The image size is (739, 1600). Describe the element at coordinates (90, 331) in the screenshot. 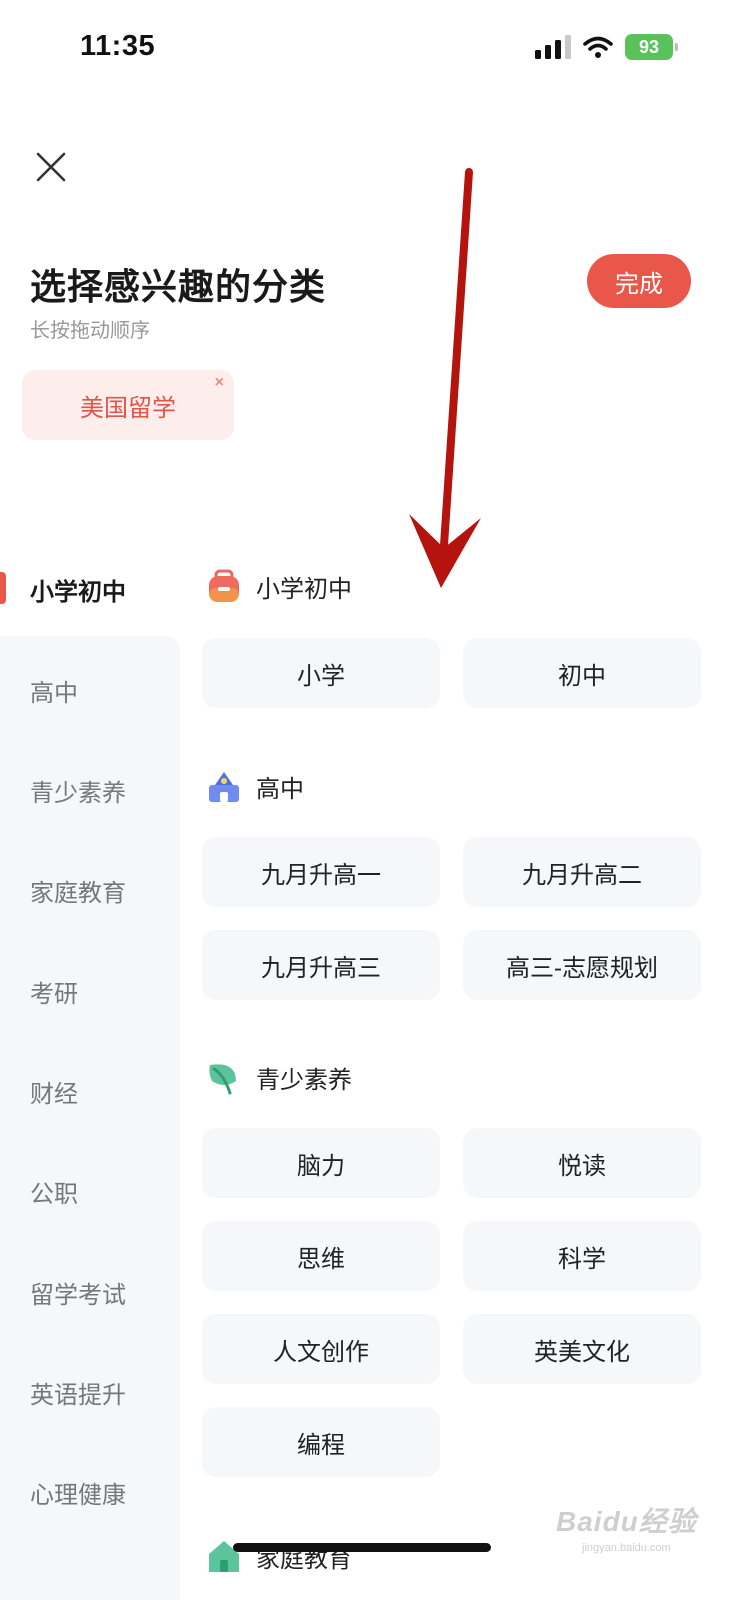

I see `page-subtitle: 长按拖动顺序` at that location.